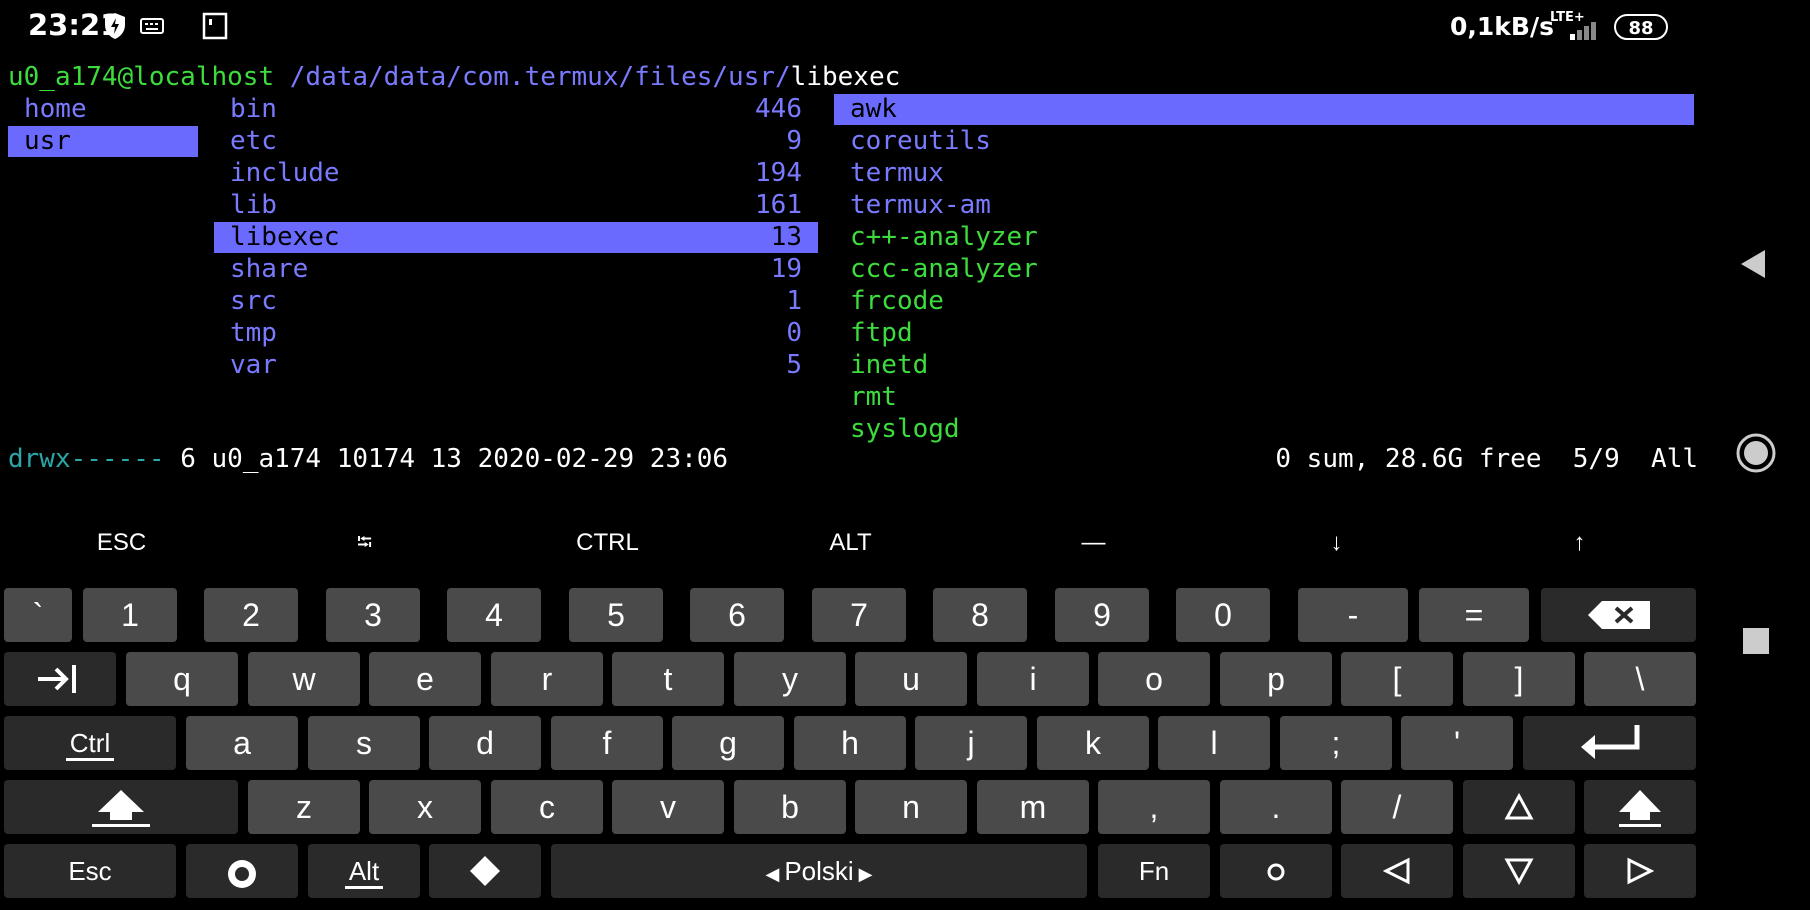 This screenshot has width=1810, height=910. Describe the element at coordinates (304, 807) in the screenshot. I see `key-z: z` at that location.